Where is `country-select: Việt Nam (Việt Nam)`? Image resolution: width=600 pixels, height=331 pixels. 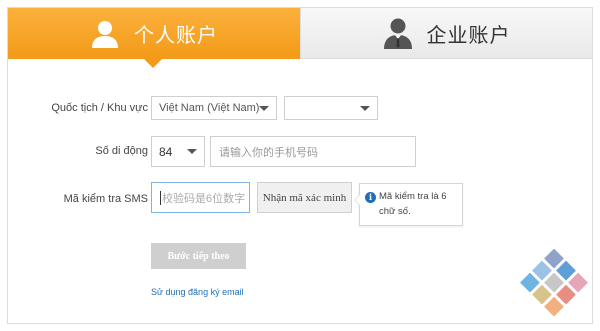
country-select: Việt Nam (Việt Nam) is located at coordinates (214, 108).